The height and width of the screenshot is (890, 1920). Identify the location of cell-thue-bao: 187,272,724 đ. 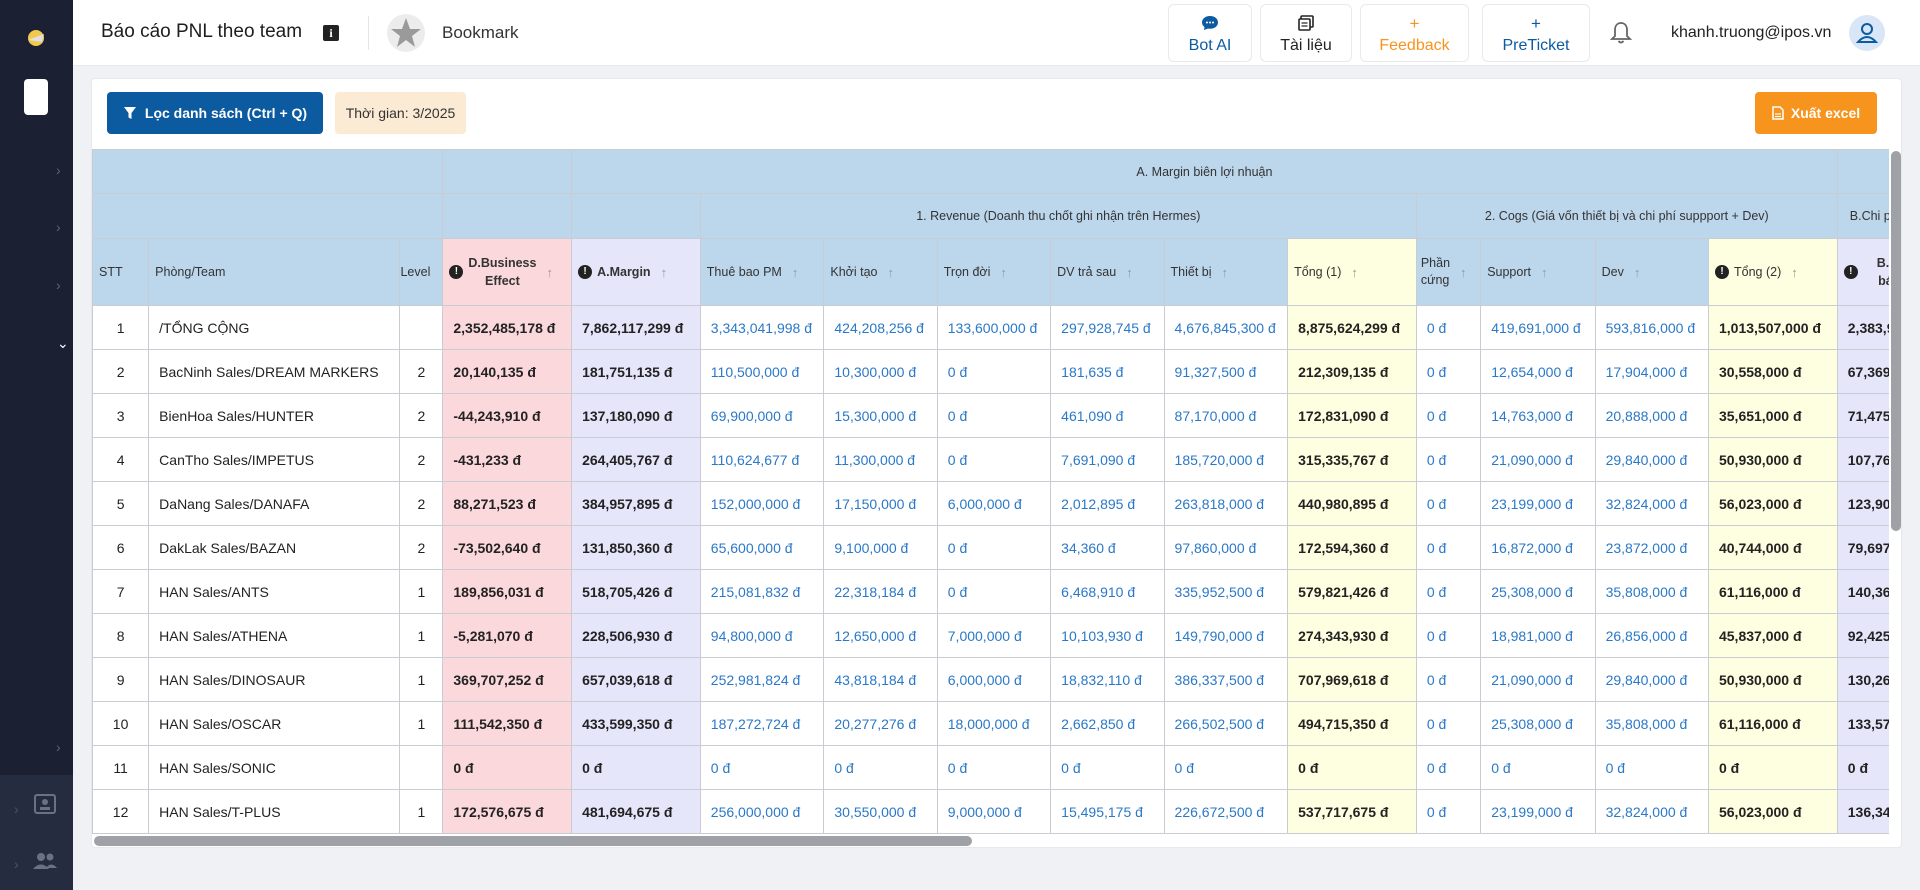
(762, 723).